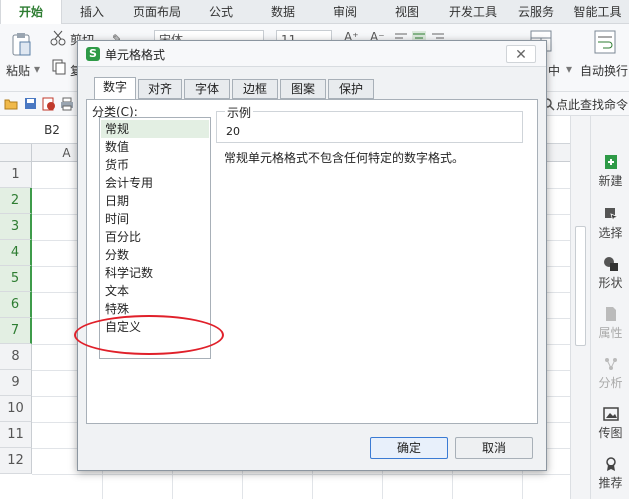  I want to click on task-upload-image: 传图, so click(610, 423).